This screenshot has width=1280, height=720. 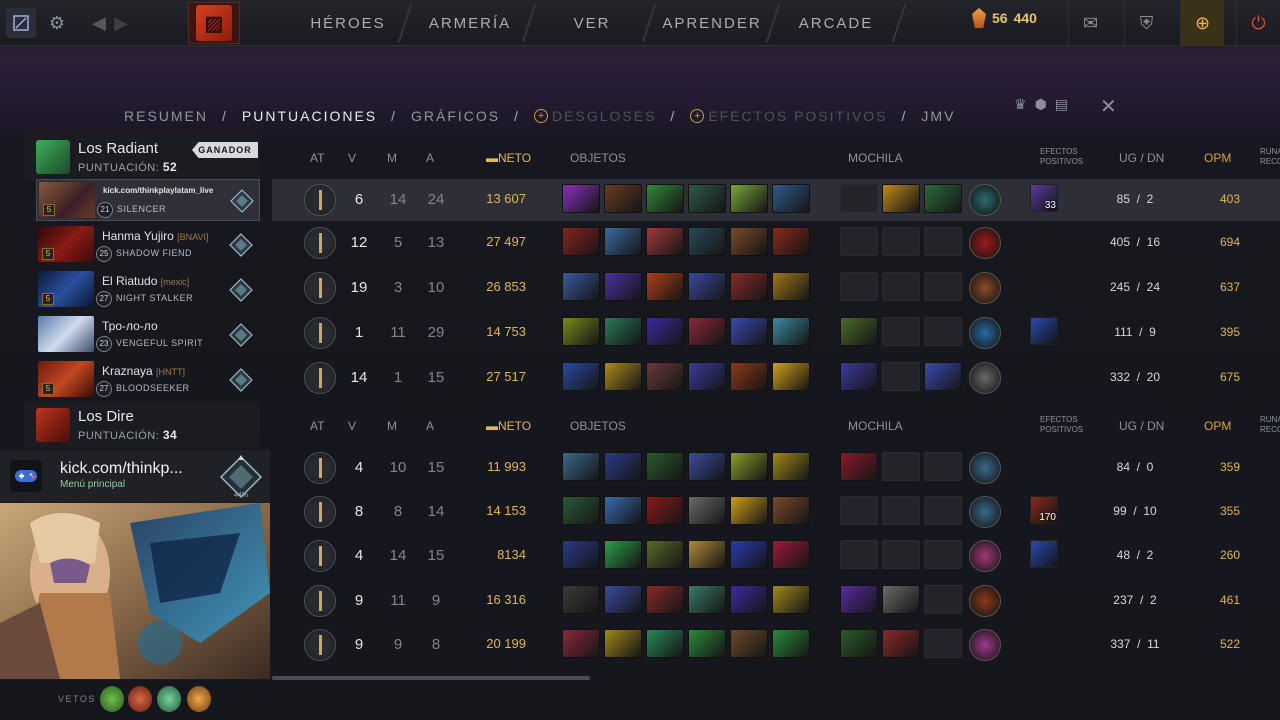 What do you see at coordinates (214, 23) in the screenshot?
I see `dota-logo: ▨` at bounding box center [214, 23].